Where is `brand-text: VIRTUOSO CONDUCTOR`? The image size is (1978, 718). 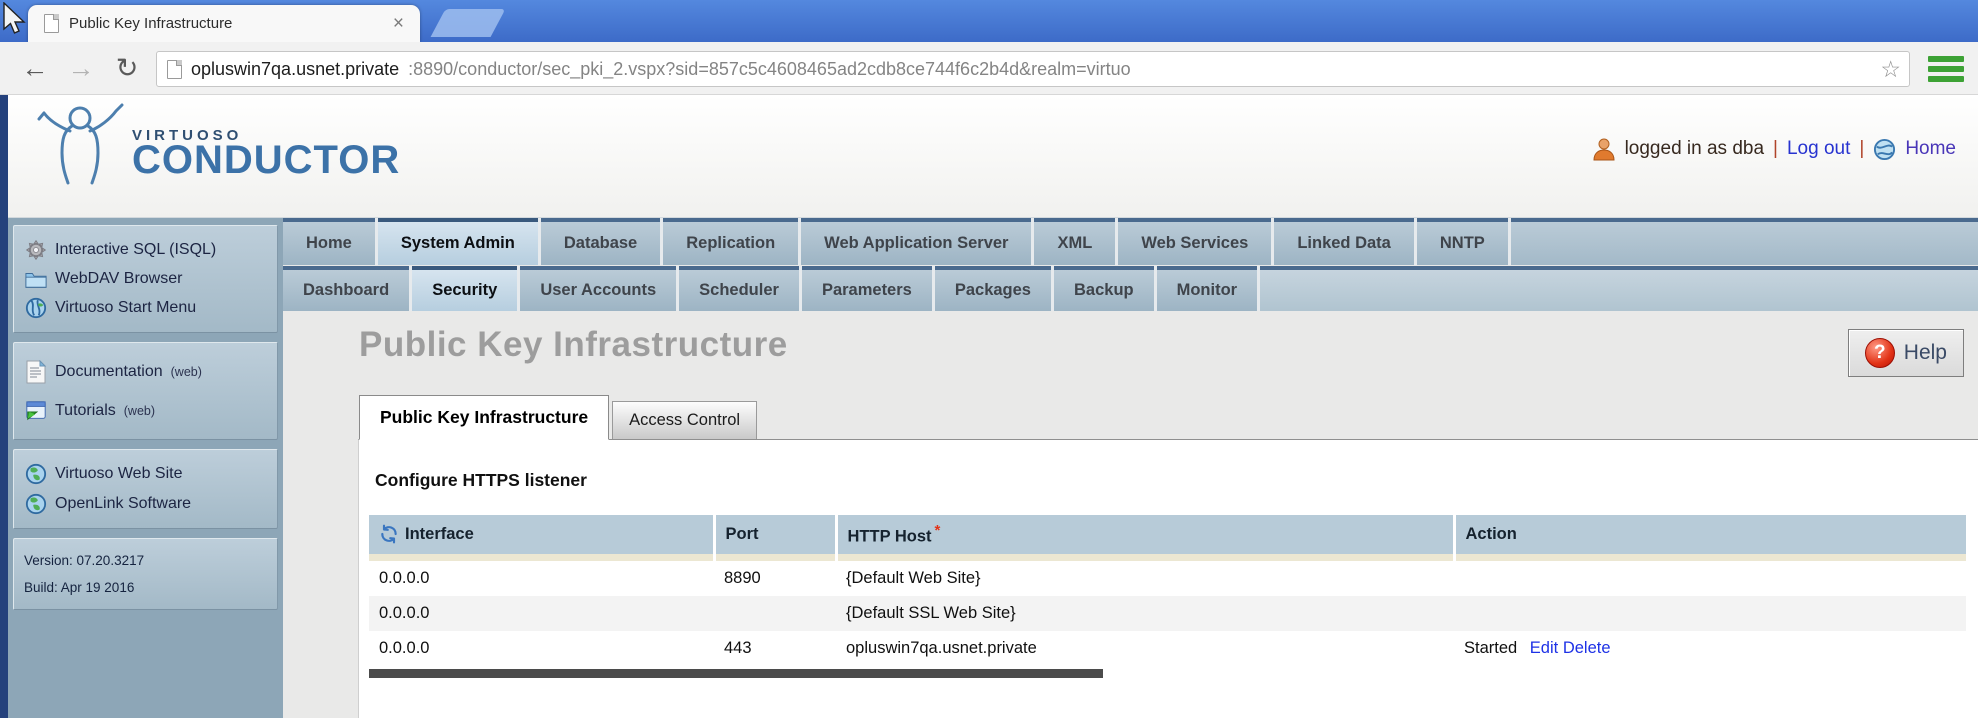 brand-text: VIRTUOSO CONDUCTOR is located at coordinates (266, 153).